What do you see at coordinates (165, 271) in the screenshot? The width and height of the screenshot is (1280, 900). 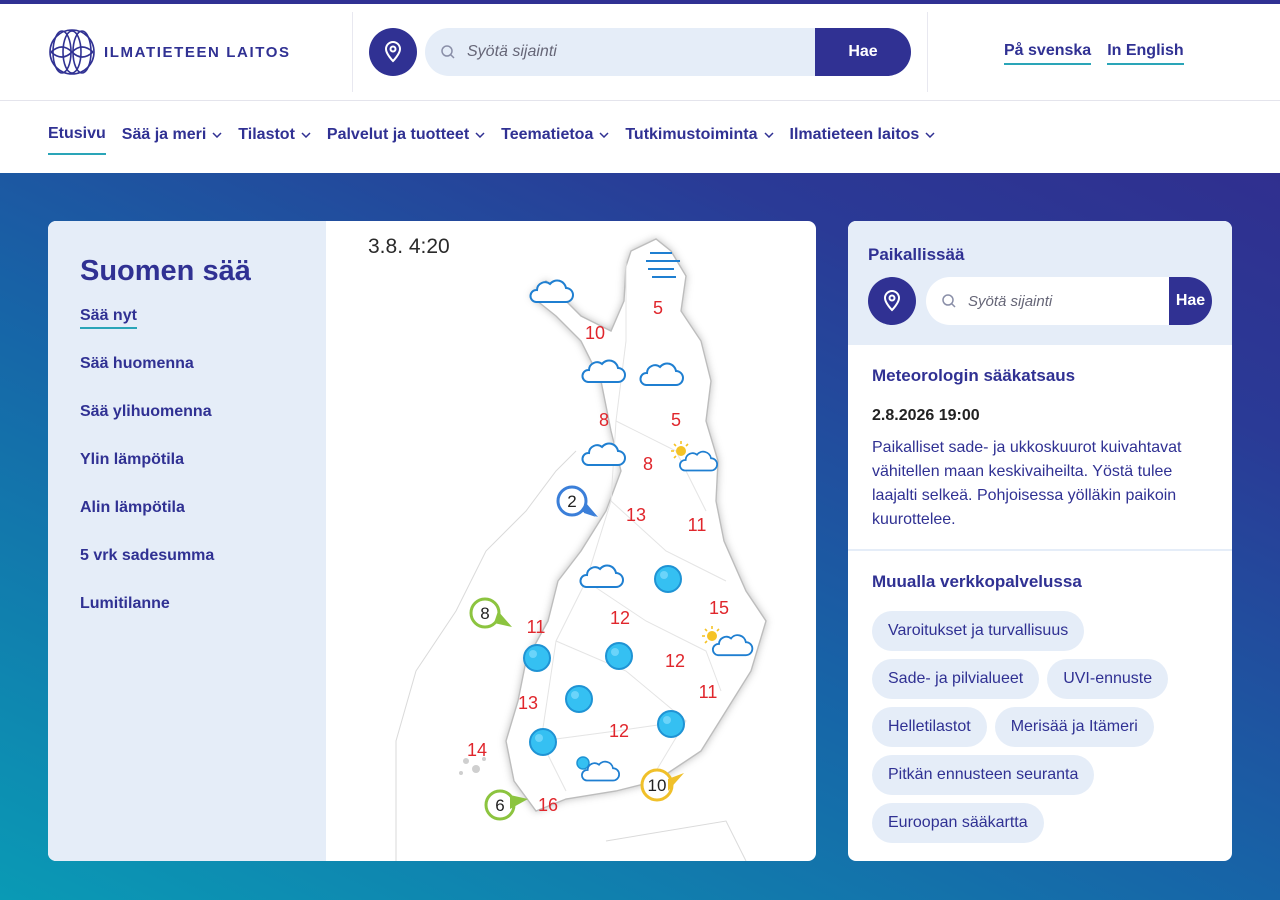 I see `weather-title: Suomen sää` at bounding box center [165, 271].